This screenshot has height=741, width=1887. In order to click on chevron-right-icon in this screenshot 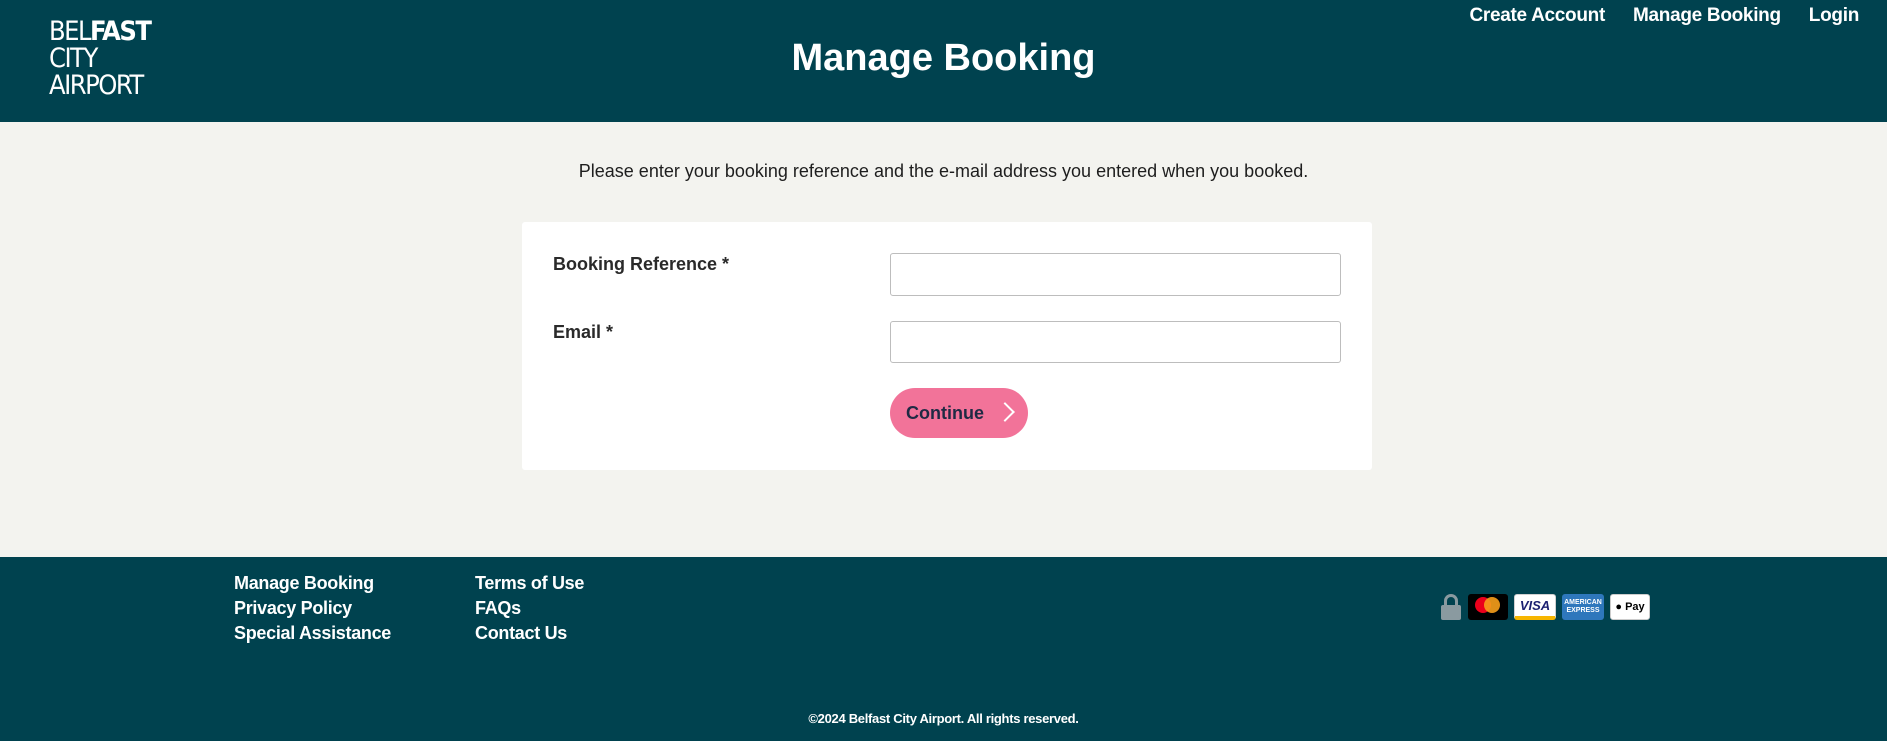, I will do `click(1005, 412)`.